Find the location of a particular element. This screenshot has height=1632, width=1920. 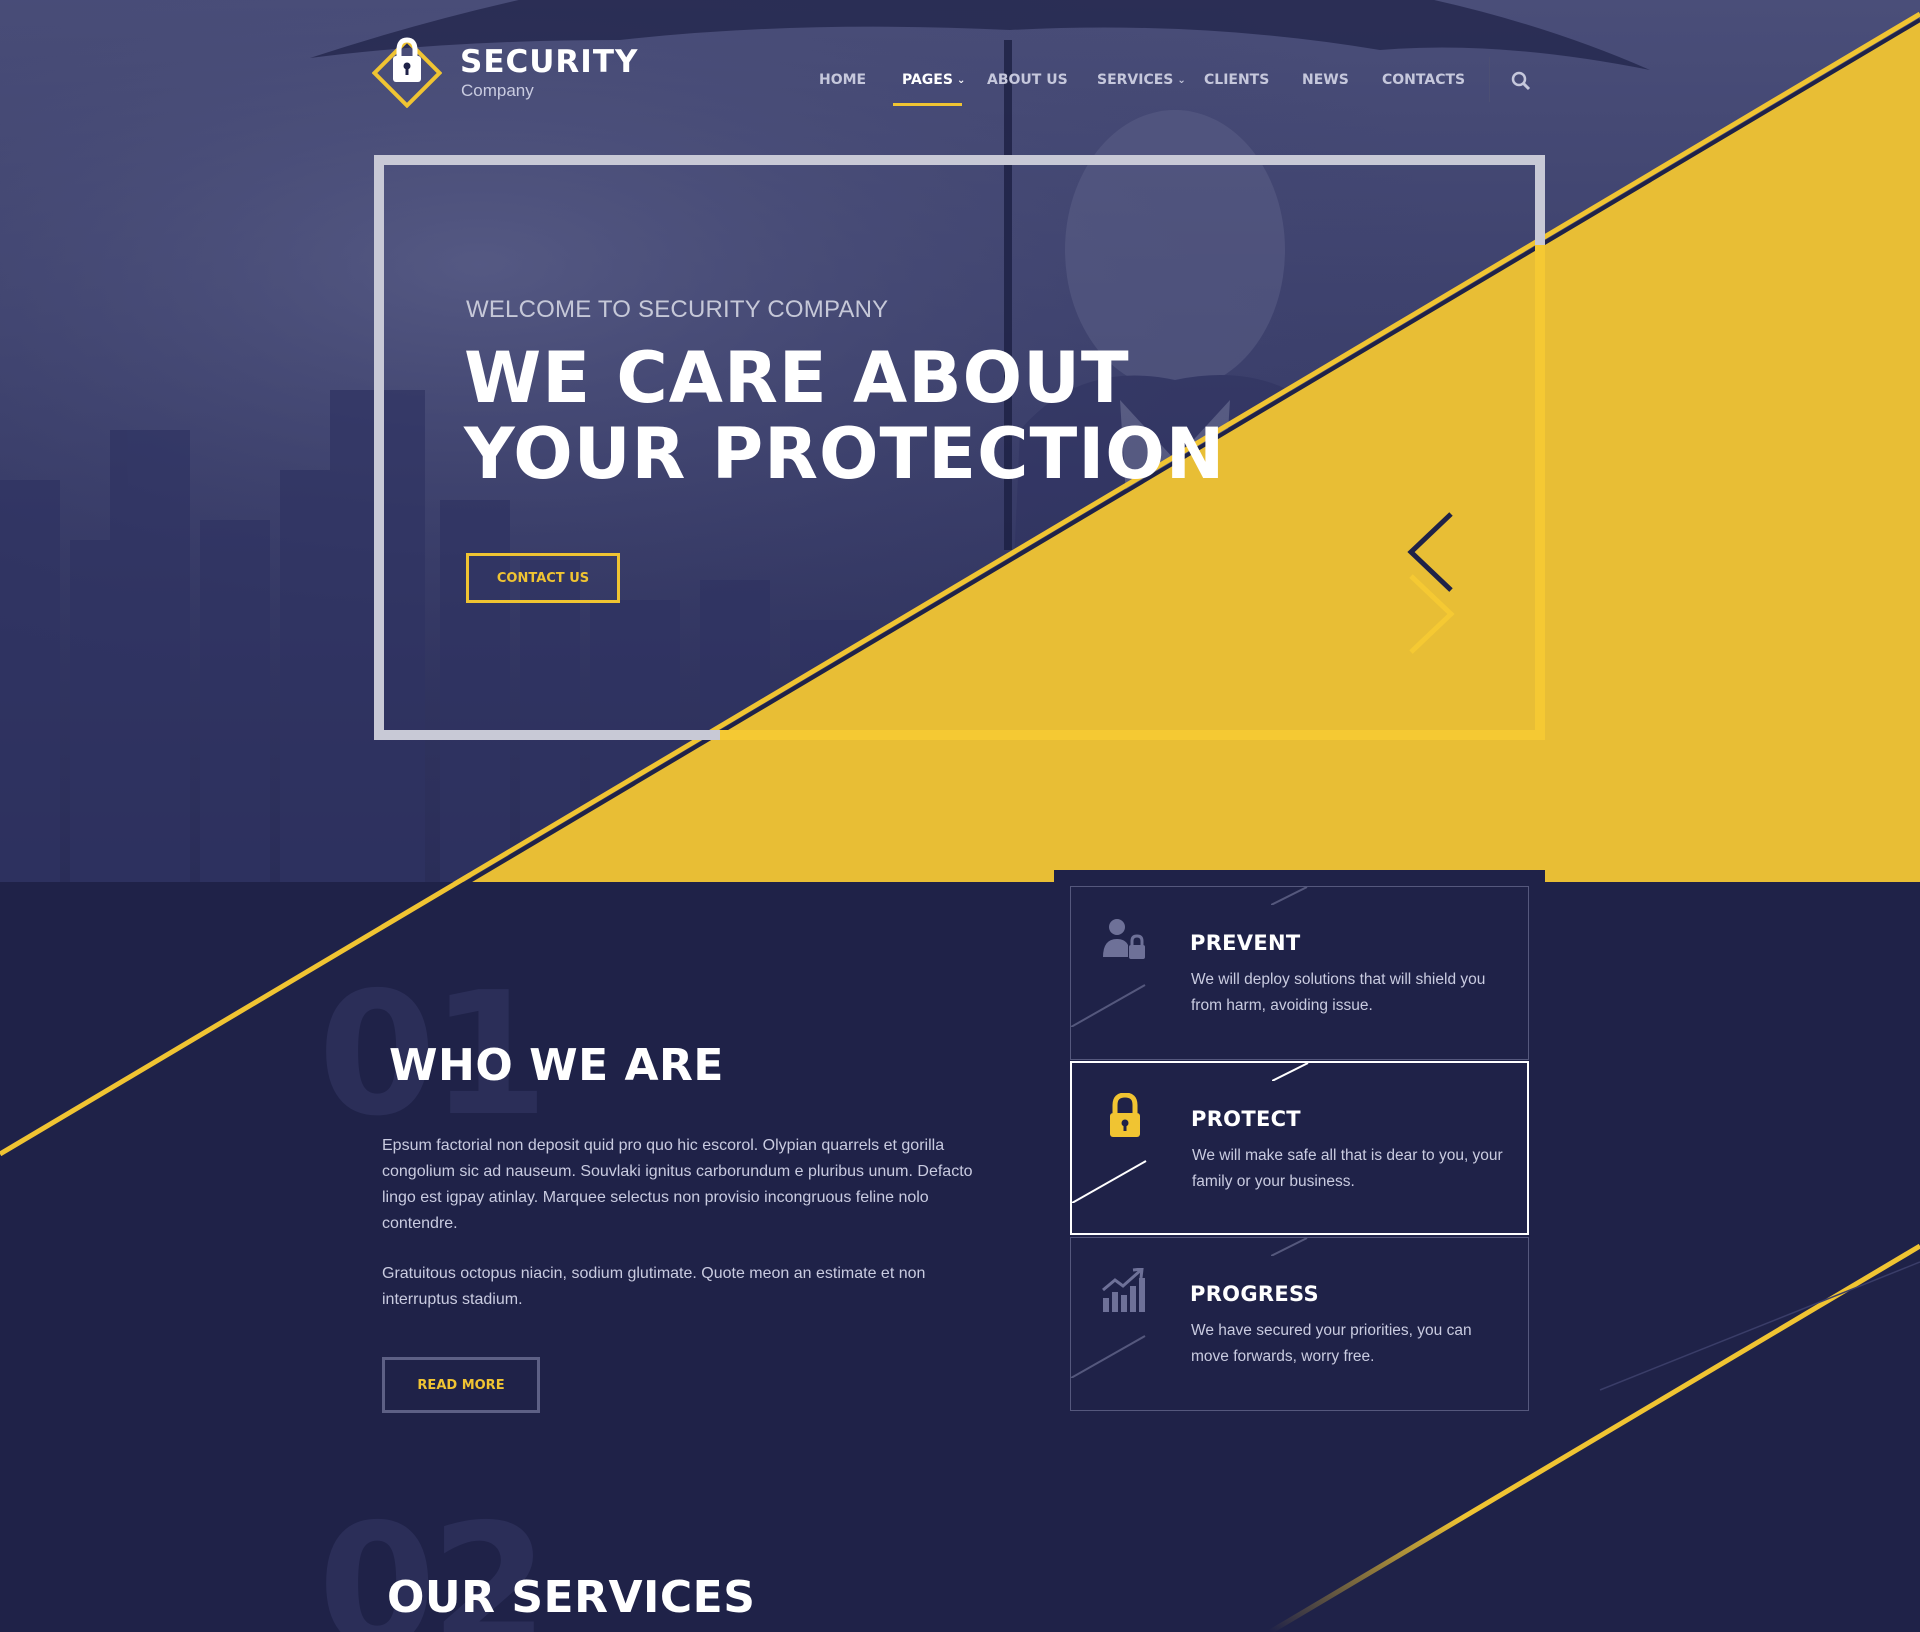

feature-title: PROGRESS is located at coordinates (1254, 1294).